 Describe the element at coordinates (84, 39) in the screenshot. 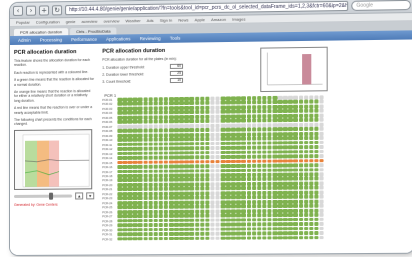

I see `menu-item-performance: Performance` at that location.